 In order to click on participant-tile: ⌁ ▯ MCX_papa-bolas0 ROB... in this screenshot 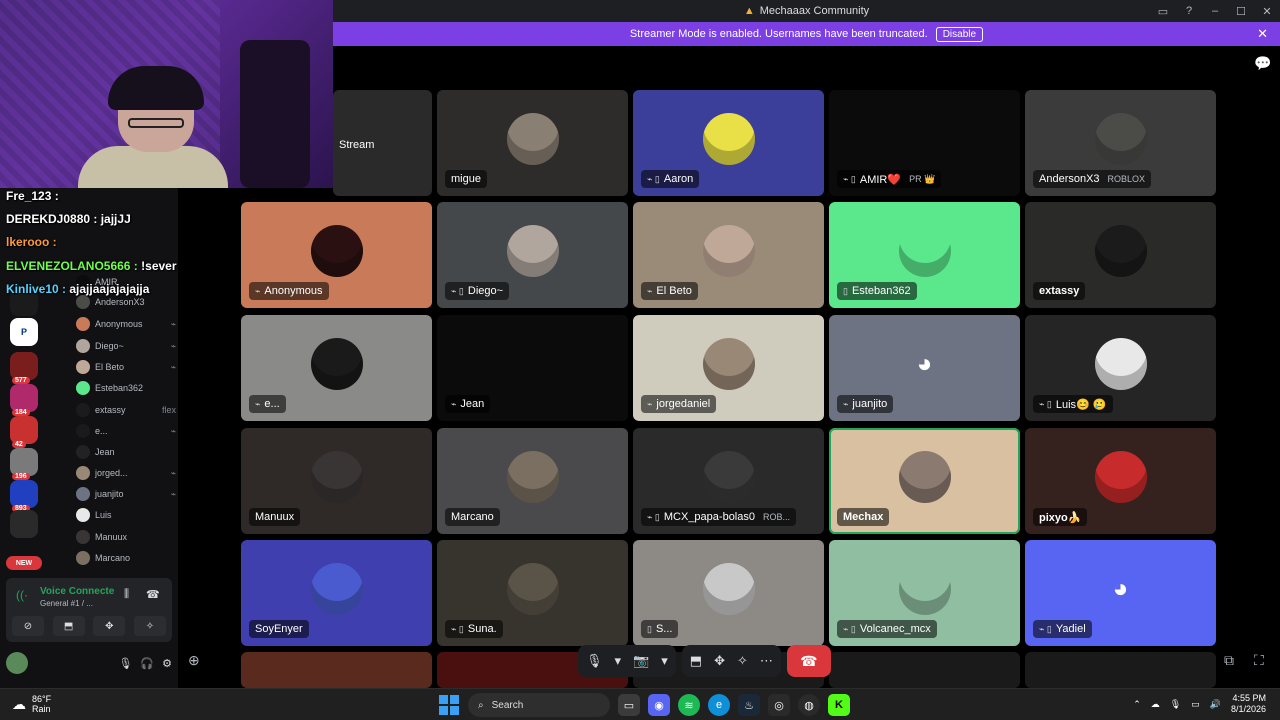, I will do `click(728, 481)`.